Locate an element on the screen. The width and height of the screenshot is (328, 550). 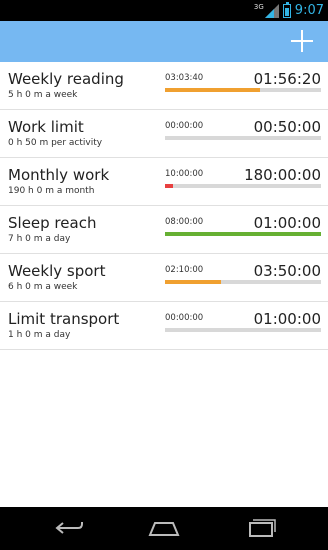
home-icon is located at coordinates (164, 529).